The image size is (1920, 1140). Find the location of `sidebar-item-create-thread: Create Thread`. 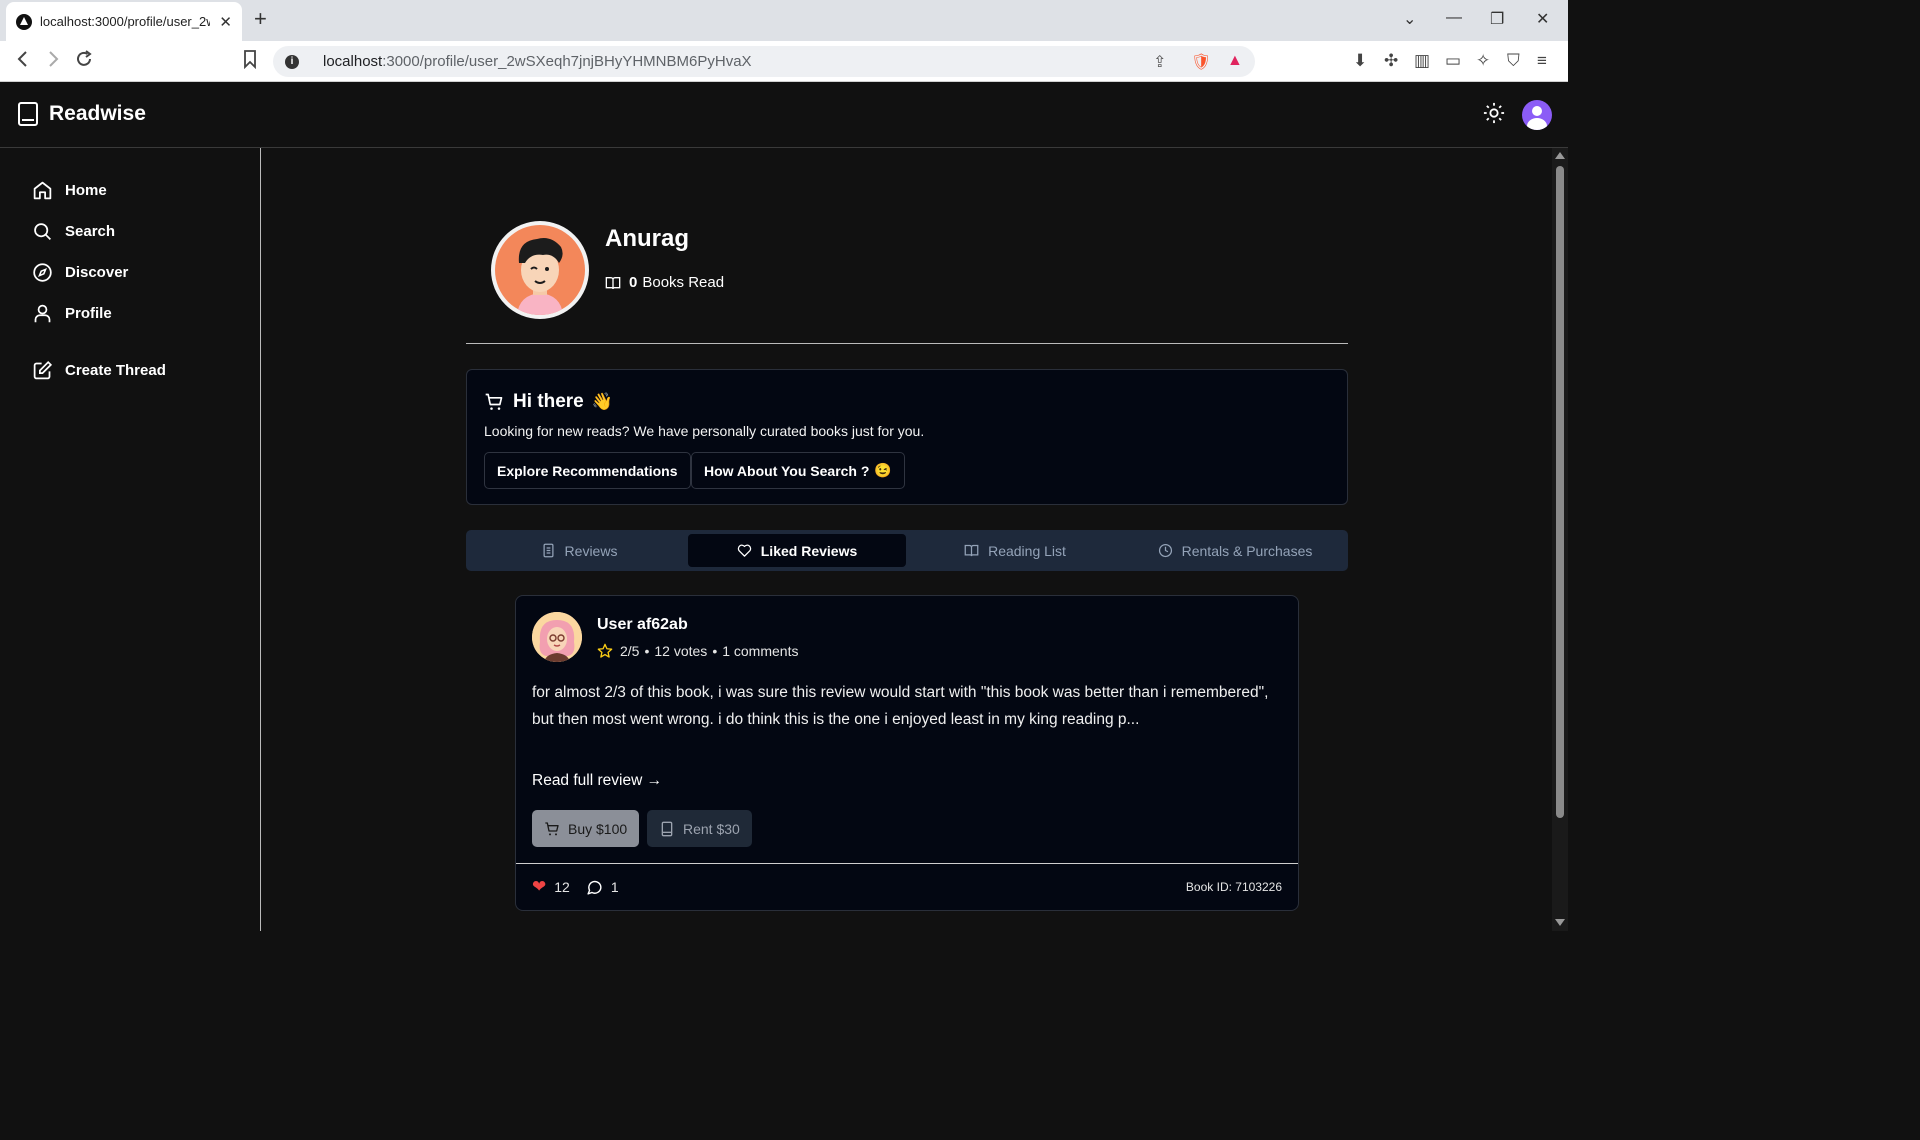

sidebar-item-create-thread: Create Thread is located at coordinates (99, 370).